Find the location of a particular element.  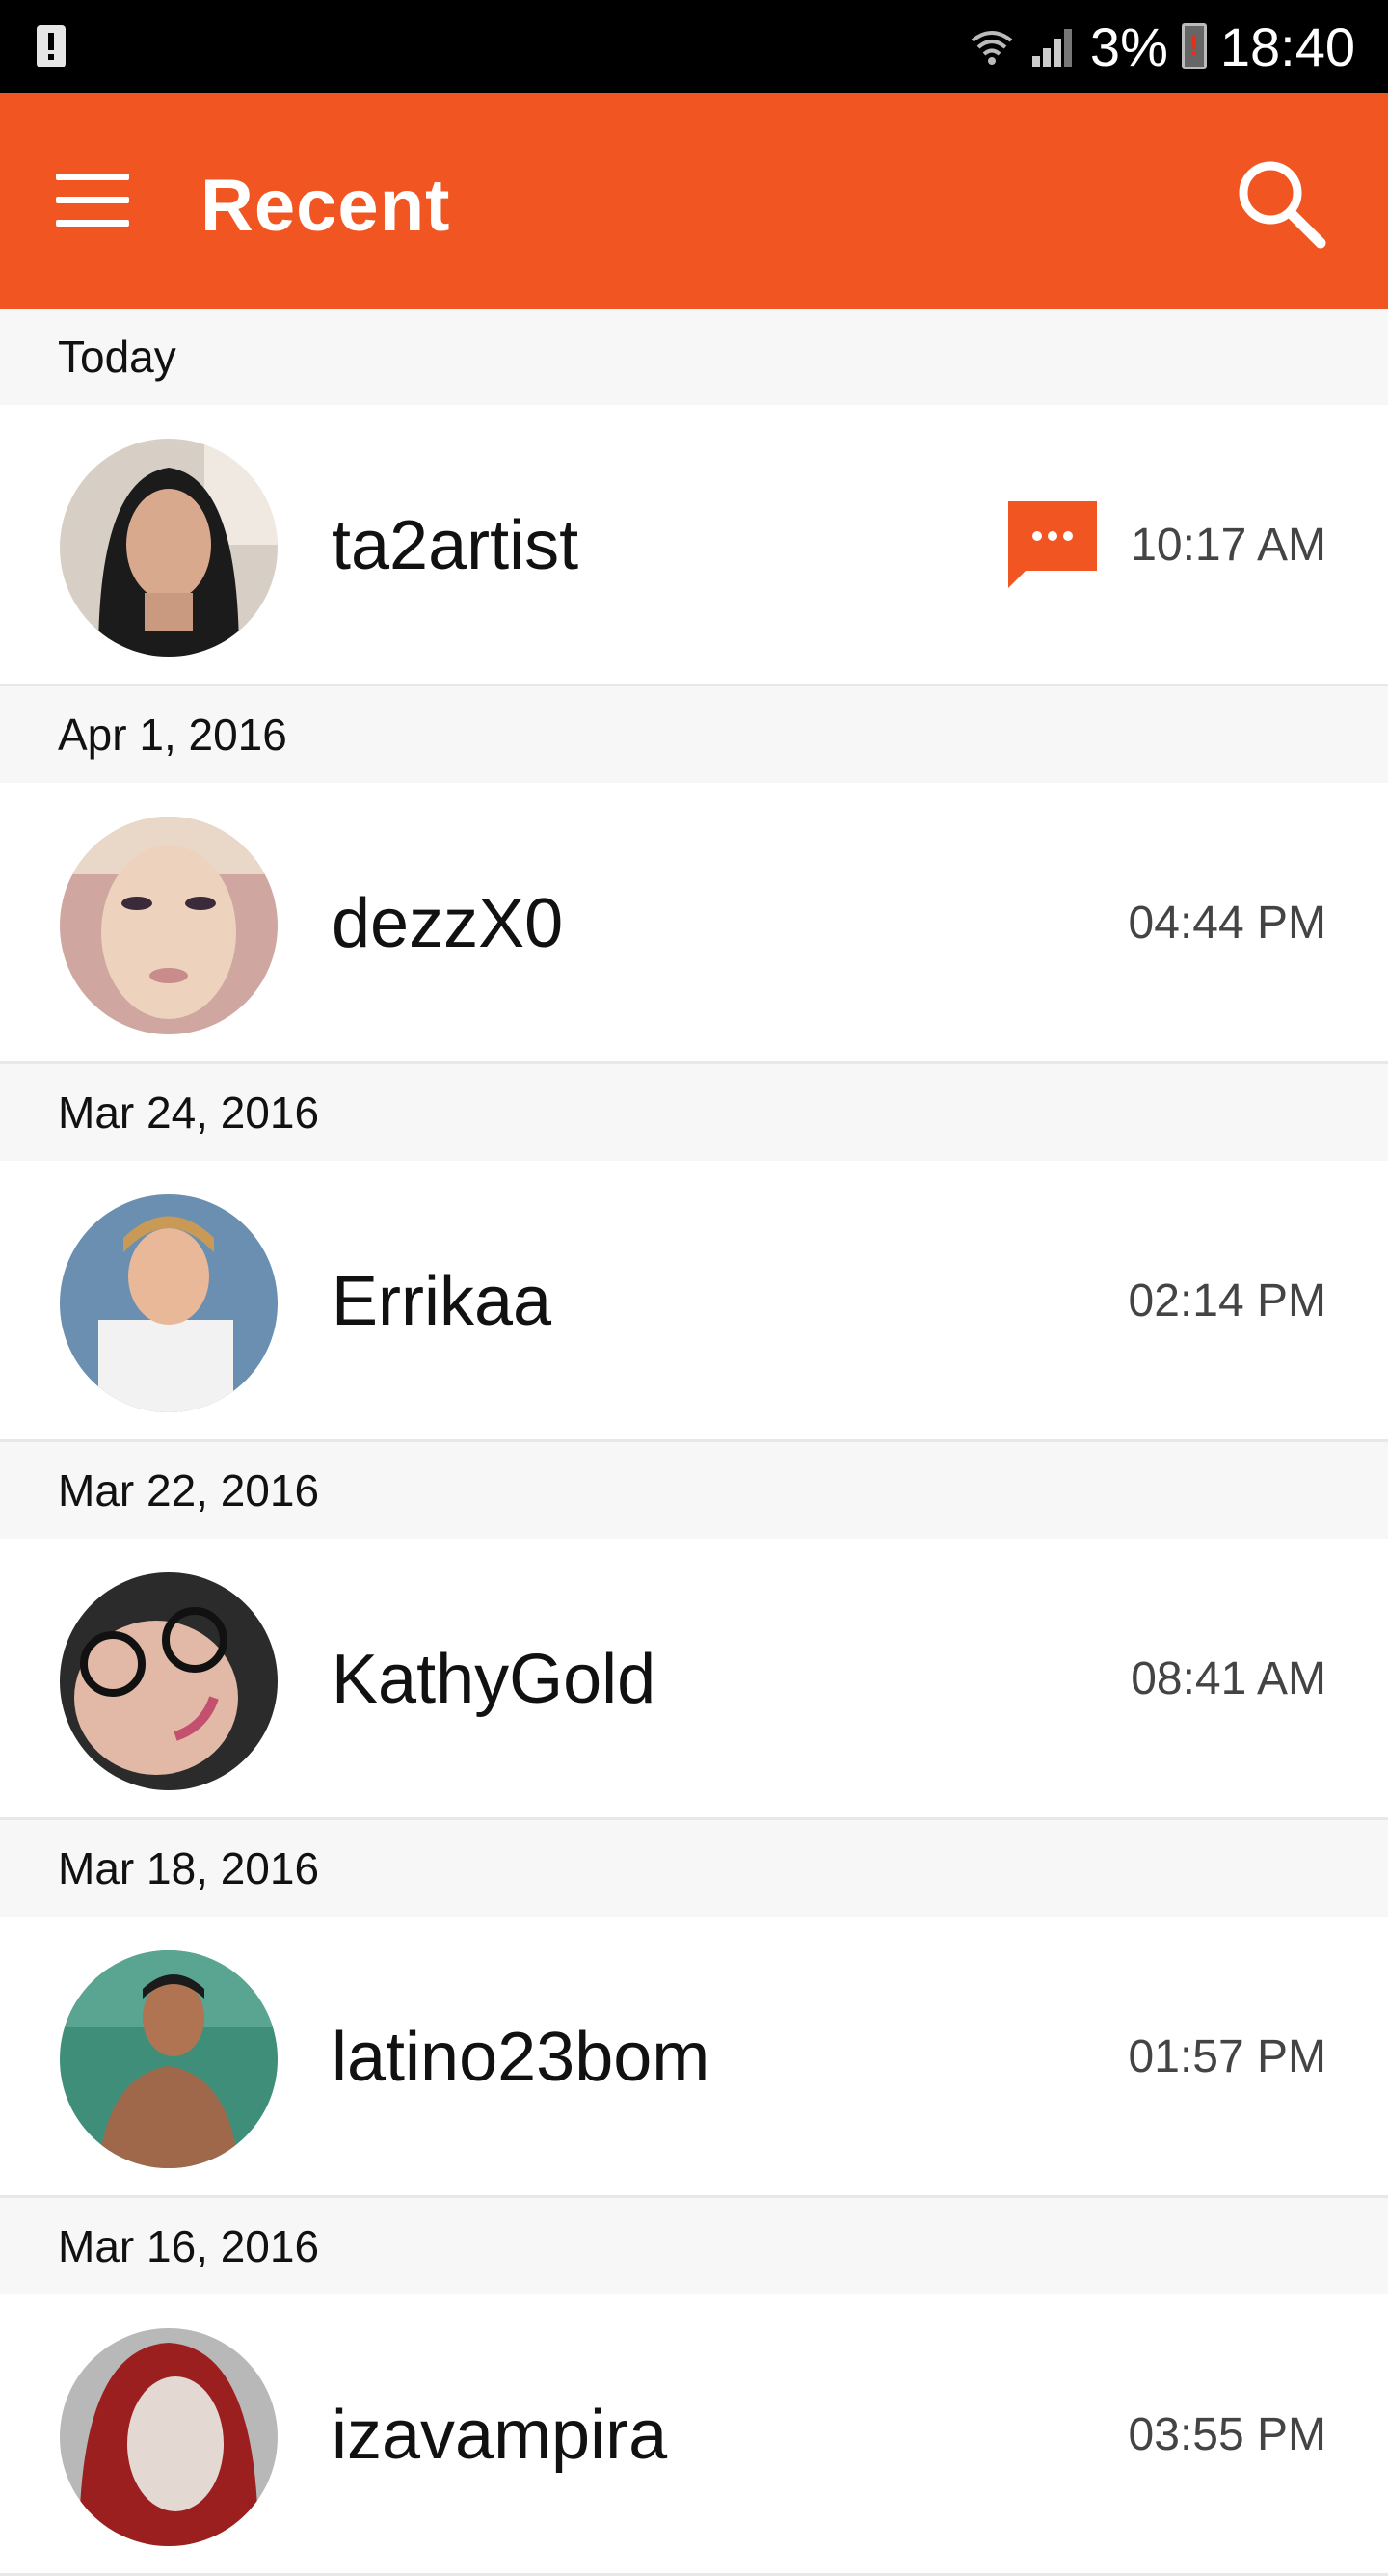

list-item: latino23bom 01:57 PM is located at coordinates (694, 2058).